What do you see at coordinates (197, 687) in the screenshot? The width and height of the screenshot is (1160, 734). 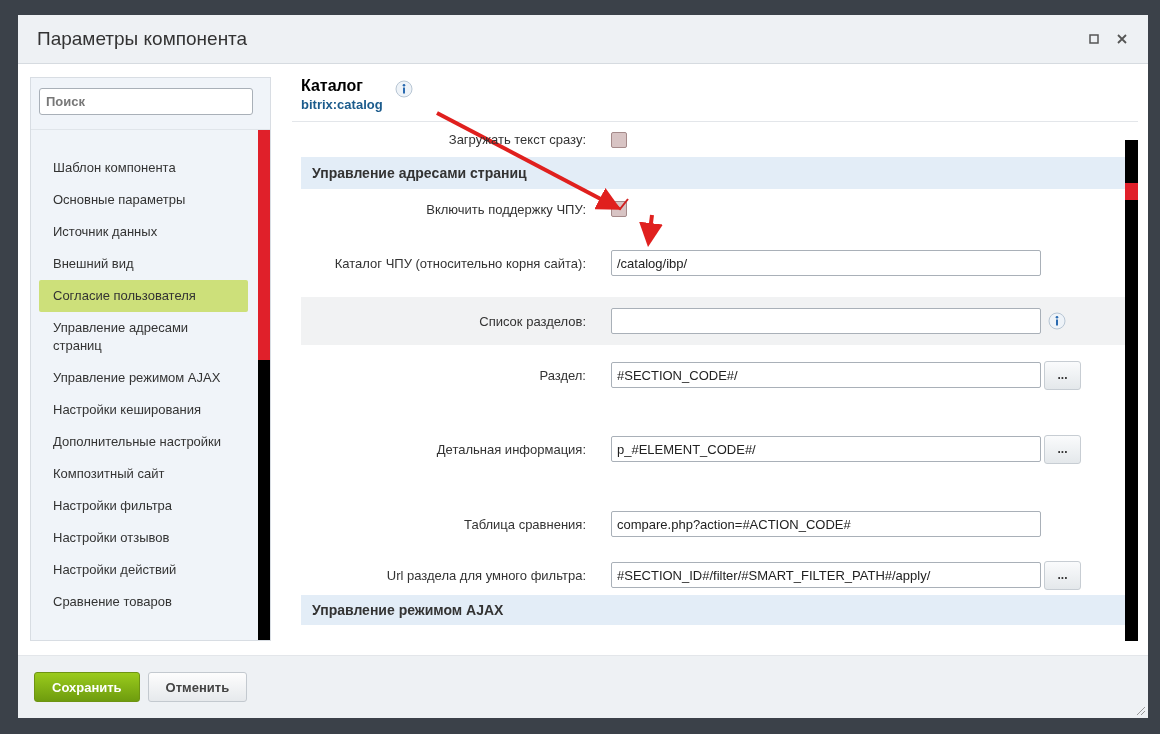 I see `cancel-button: Отменить` at bounding box center [197, 687].